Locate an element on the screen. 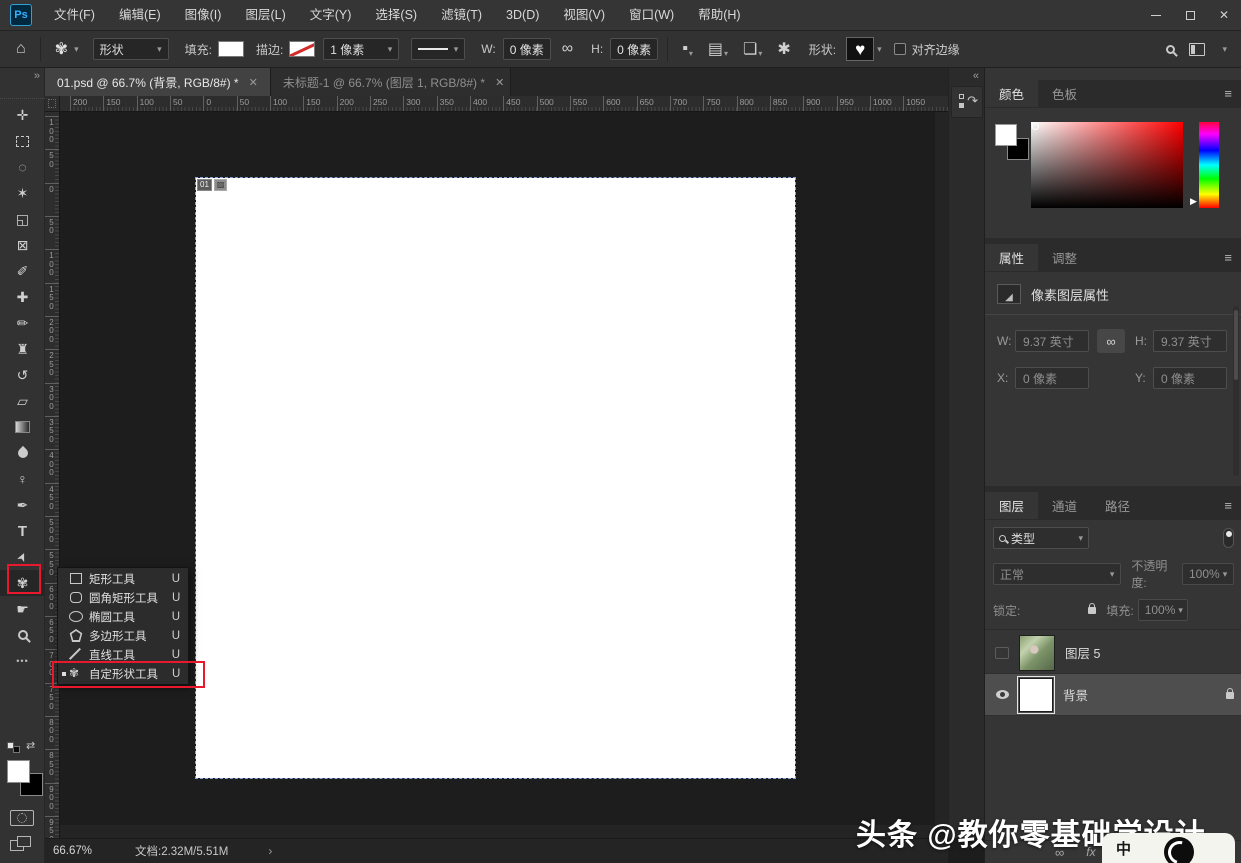 The image size is (1241, 863). dodge-tool: ♀ is located at coordinates (22, 479).